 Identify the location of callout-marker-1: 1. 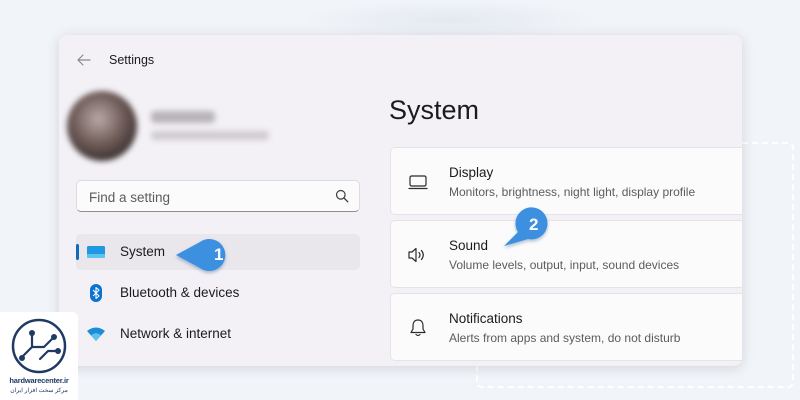
(206, 256).